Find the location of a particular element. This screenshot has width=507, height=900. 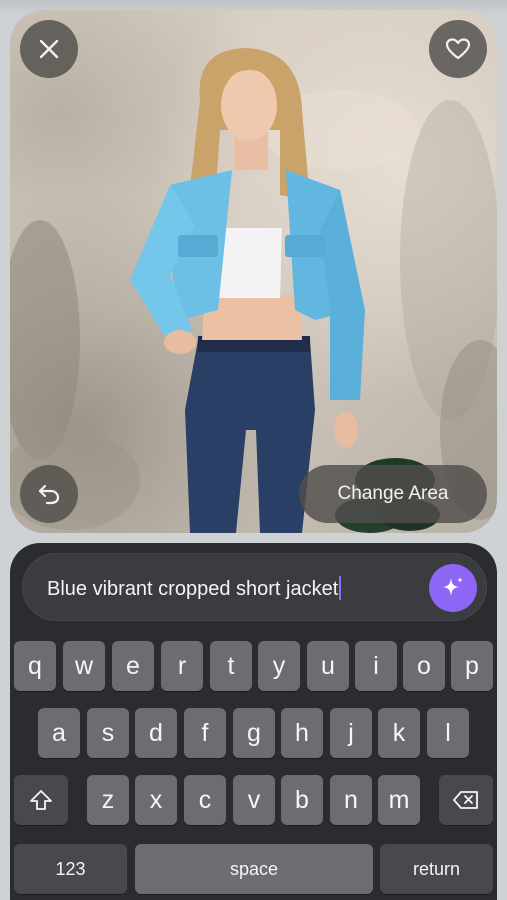

key-y: y is located at coordinates (279, 666).